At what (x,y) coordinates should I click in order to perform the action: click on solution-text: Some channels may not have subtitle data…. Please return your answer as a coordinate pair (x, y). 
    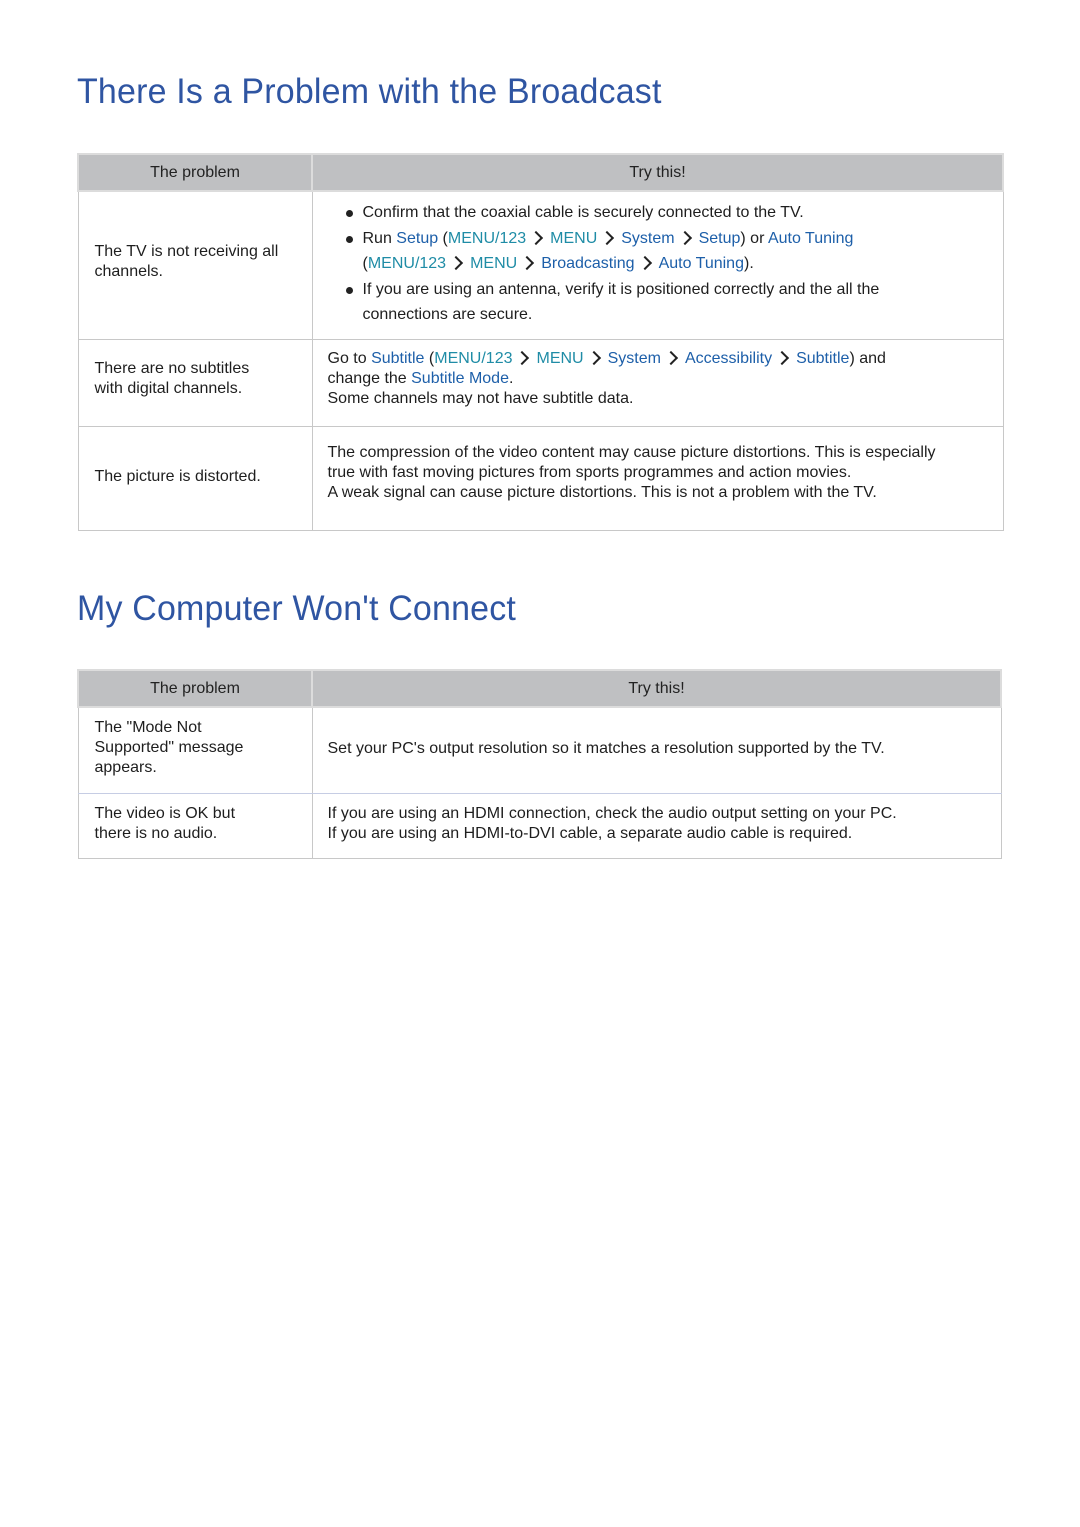
    Looking at the image, I should click on (480, 398).